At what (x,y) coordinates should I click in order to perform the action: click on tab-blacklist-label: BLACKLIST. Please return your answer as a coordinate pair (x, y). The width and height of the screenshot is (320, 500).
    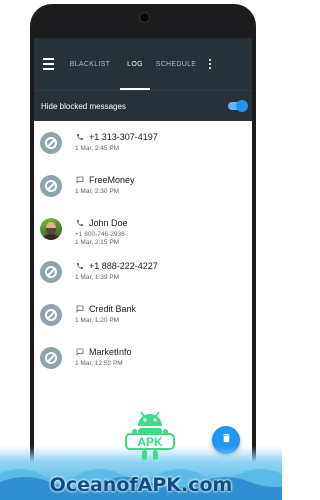
    Looking at the image, I should click on (90, 64).